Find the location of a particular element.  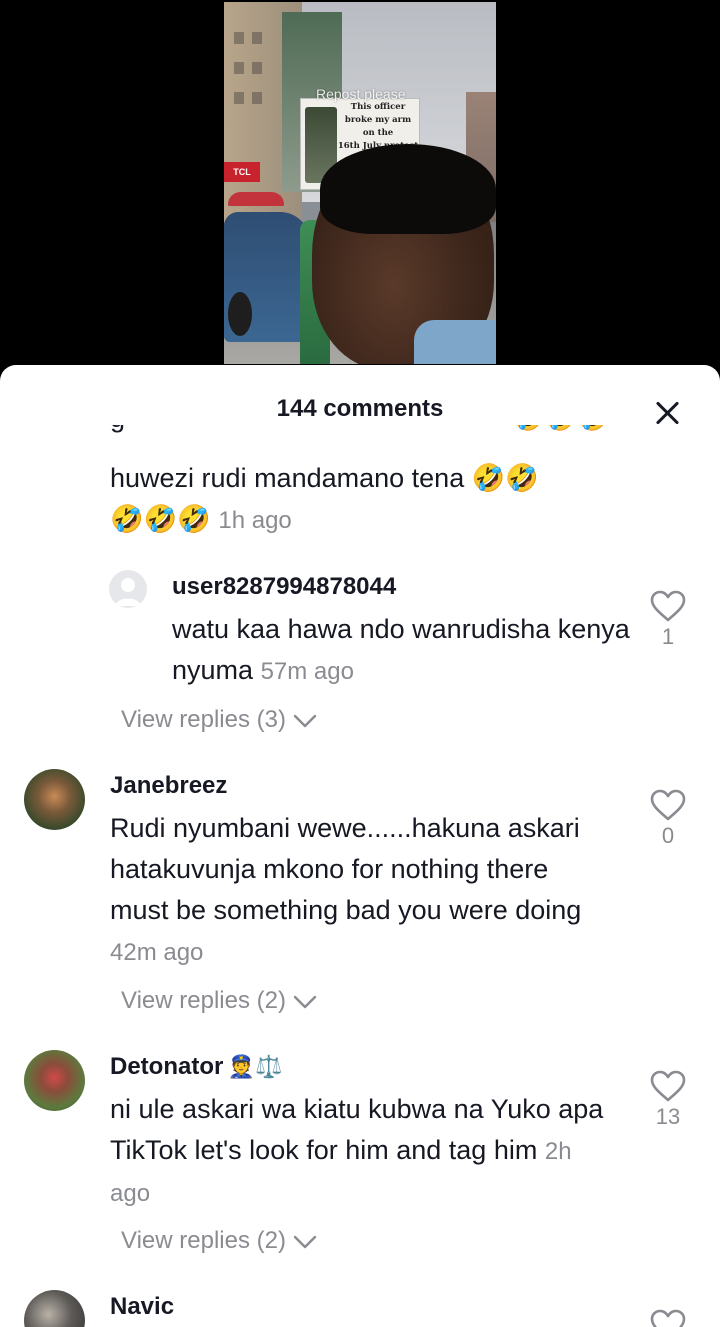

like-button: 0 is located at coordinates (668, 819).